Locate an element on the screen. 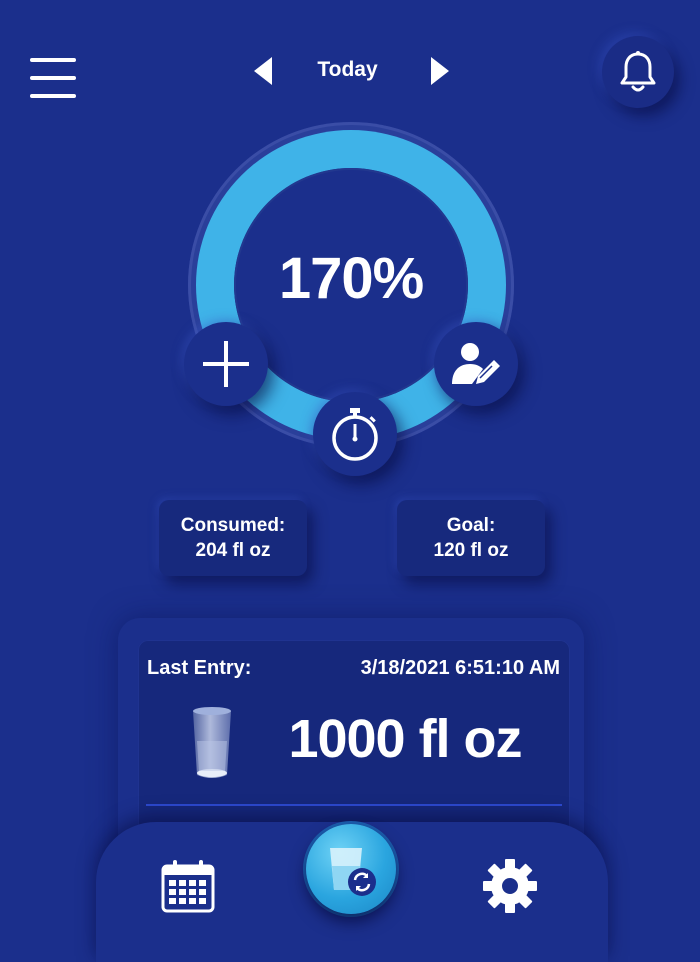 The height and width of the screenshot is (962, 700). hamburger-menu-icon is located at coordinates (53, 60).